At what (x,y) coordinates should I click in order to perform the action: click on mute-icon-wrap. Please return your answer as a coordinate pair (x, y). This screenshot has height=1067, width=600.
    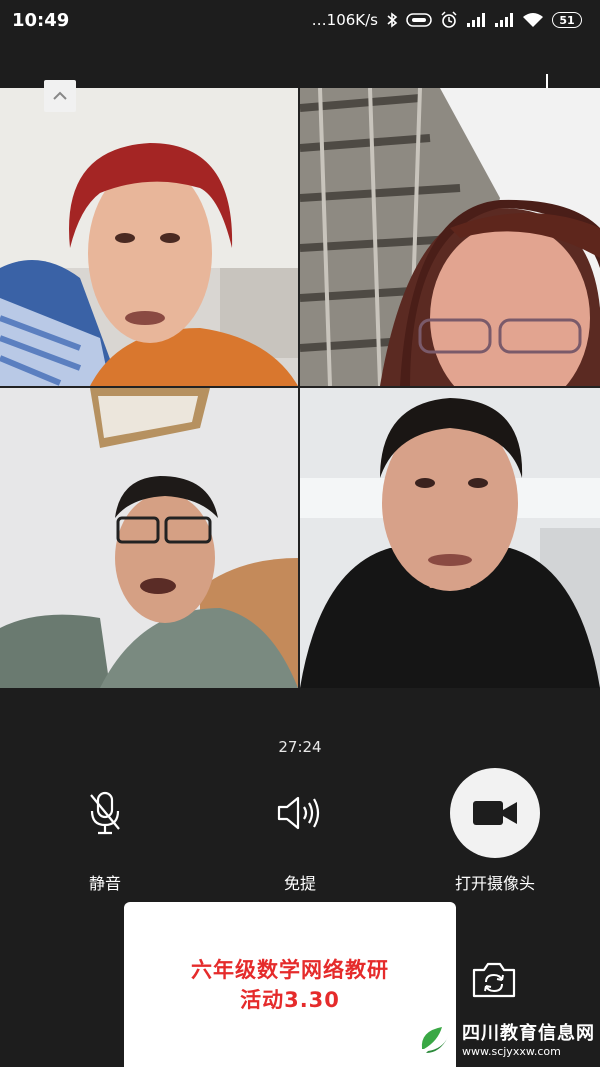
    Looking at the image, I should click on (105, 813).